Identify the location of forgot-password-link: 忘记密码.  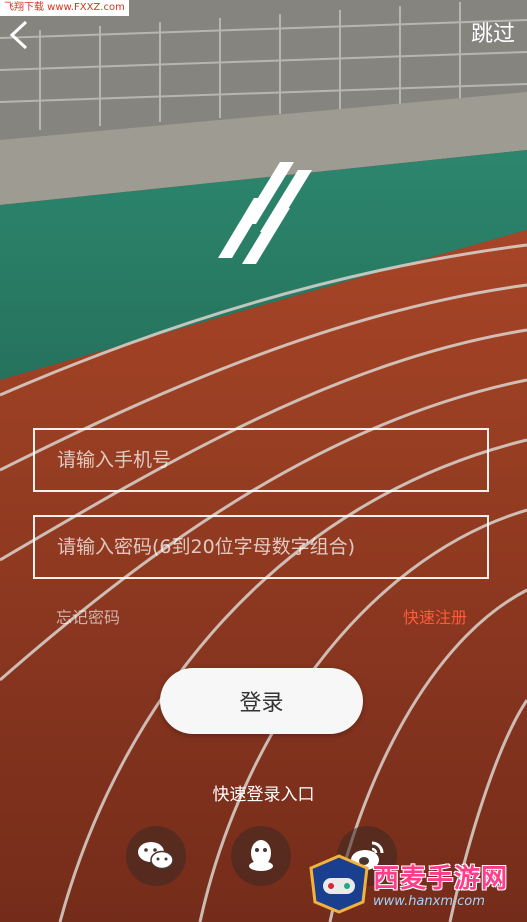
(88, 616).